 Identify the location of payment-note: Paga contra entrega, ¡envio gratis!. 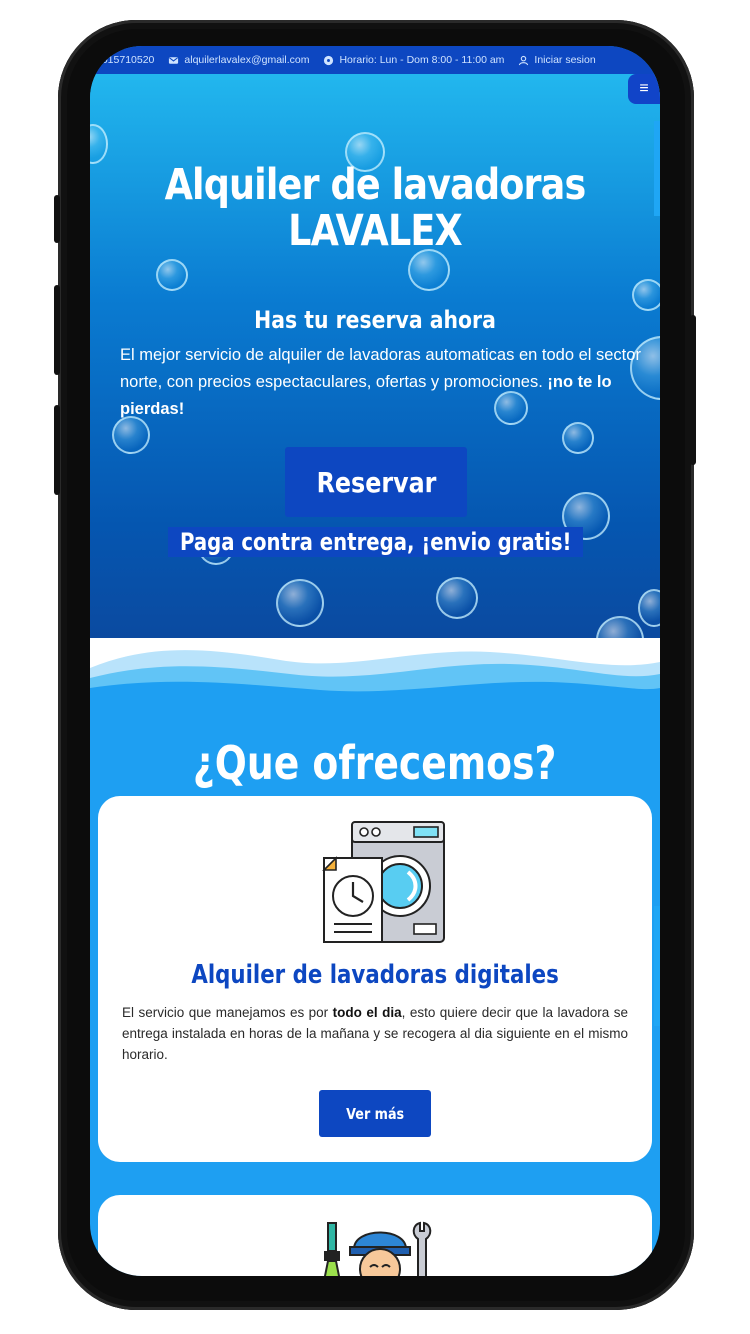
(375, 542).